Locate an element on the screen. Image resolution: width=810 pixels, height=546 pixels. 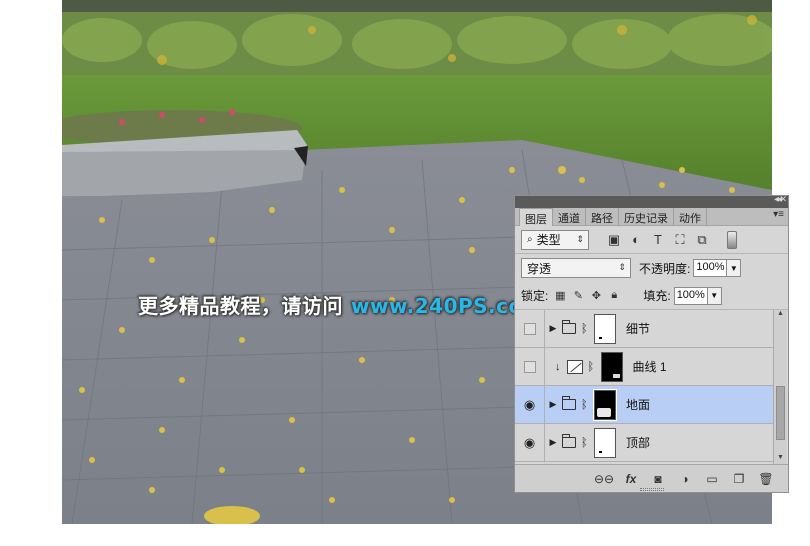
blend-mode-value: 穿透 is located at coordinates (539, 268).